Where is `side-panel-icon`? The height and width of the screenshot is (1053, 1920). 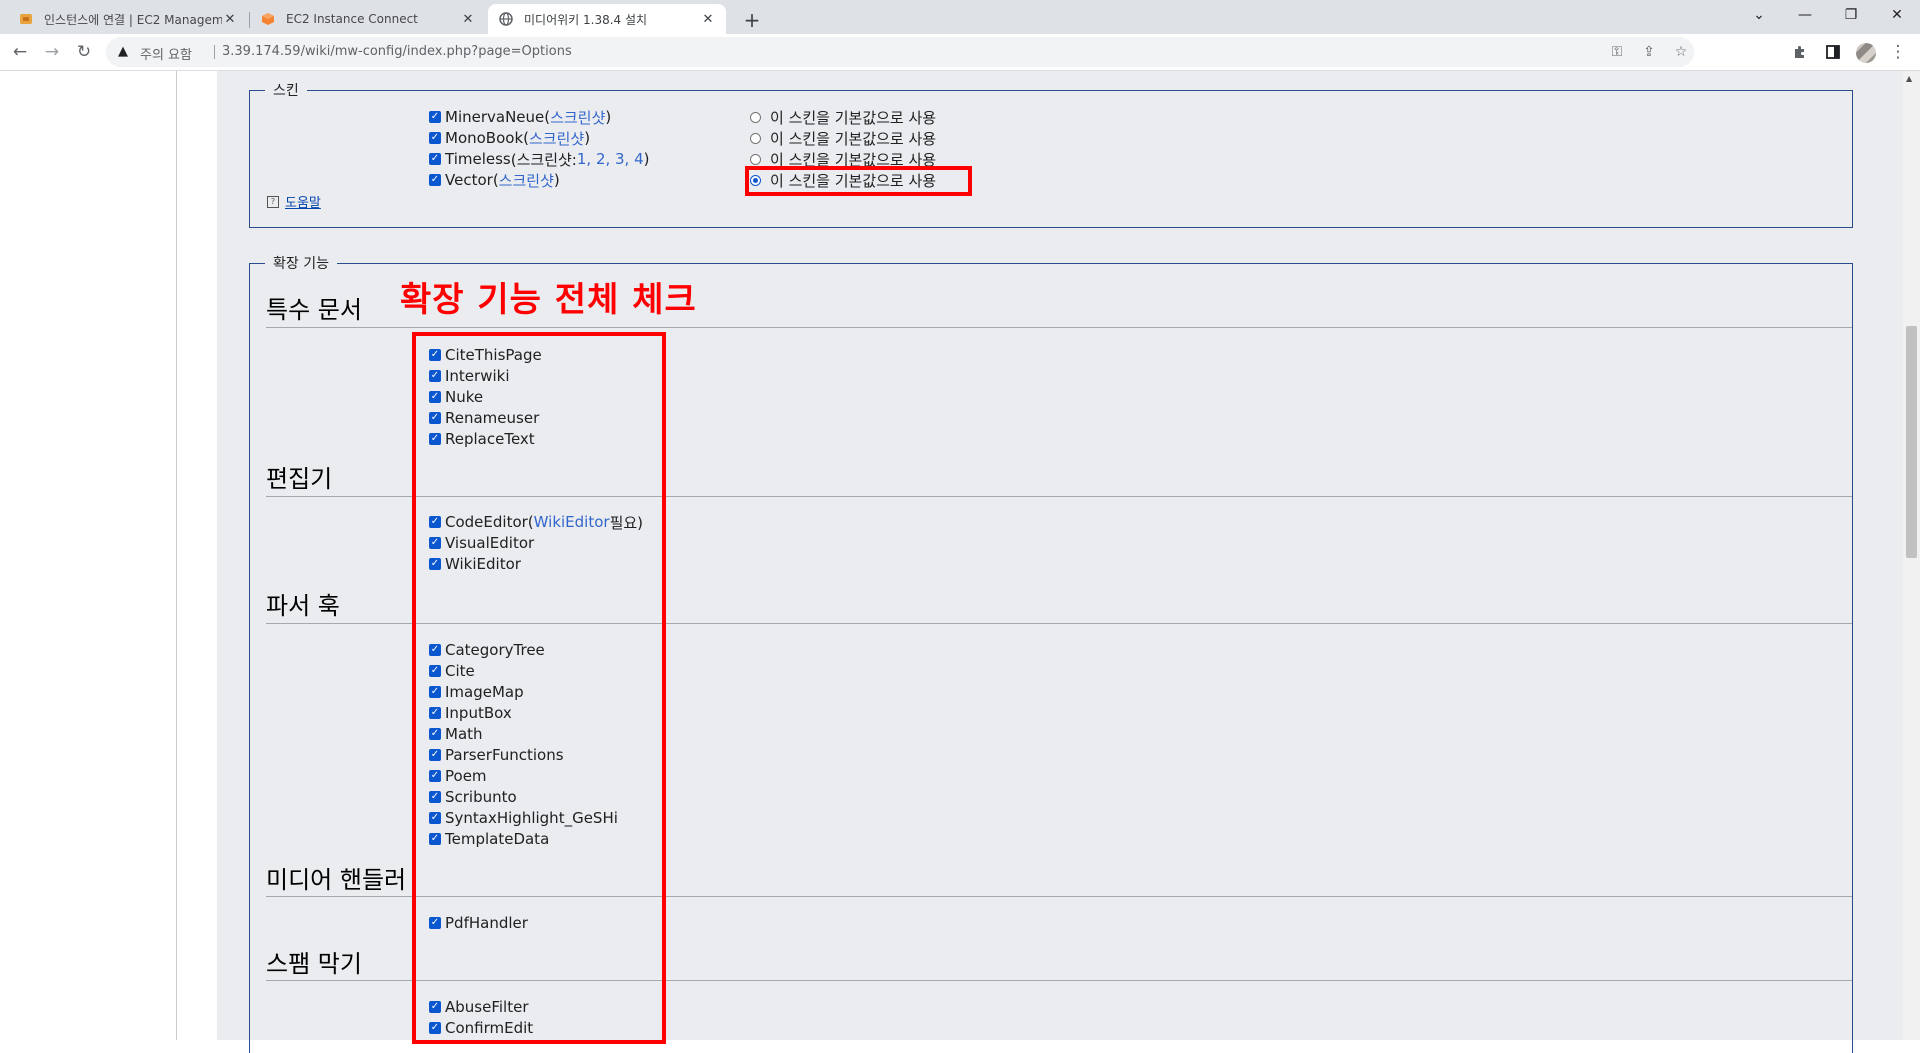
side-panel-icon is located at coordinates (1833, 52).